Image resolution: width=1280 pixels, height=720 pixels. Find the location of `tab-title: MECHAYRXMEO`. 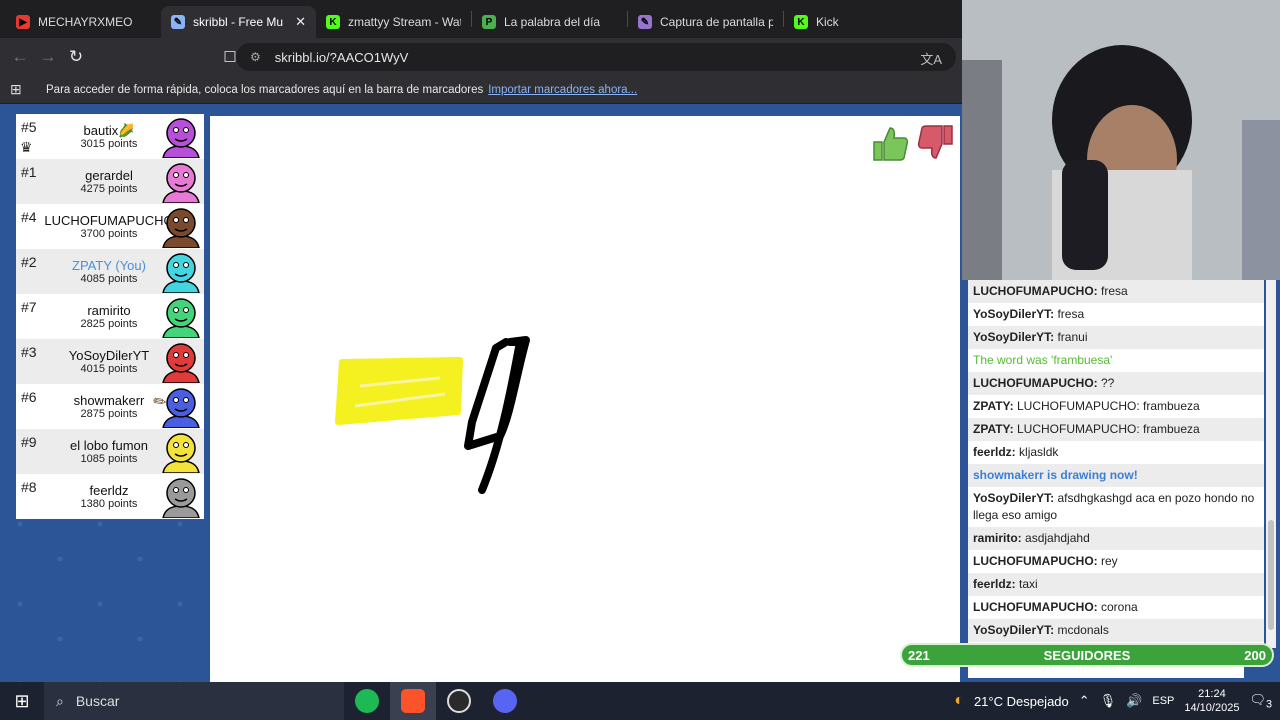

tab-title: MECHAYRXMEO is located at coordinates (85, 22).